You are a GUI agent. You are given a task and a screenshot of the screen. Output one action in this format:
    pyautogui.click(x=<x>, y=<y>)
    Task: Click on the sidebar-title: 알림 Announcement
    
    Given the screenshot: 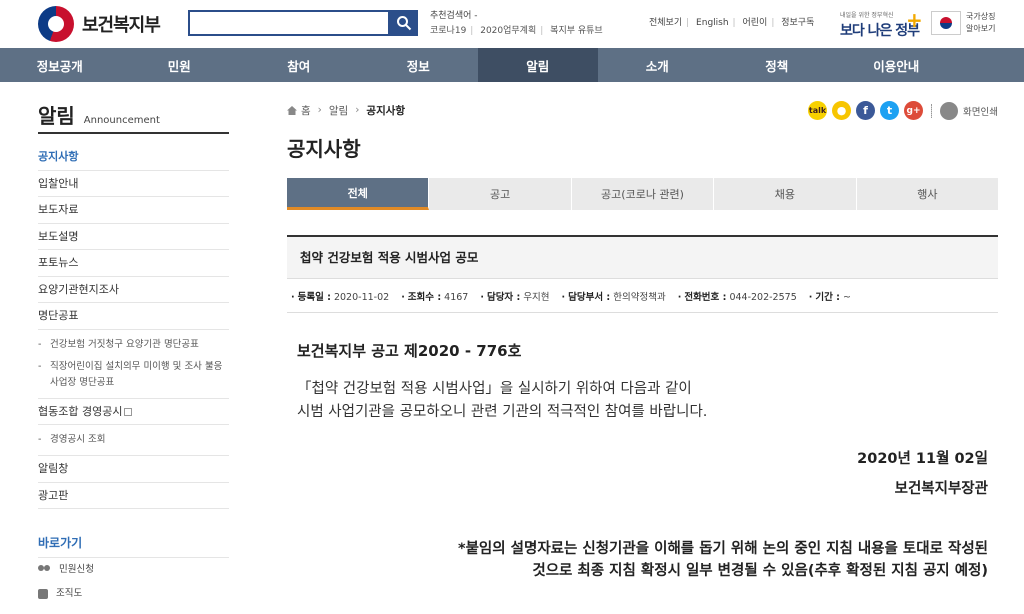 What is the action you would take?
    pyautogui.click(x=133, y=117)
    